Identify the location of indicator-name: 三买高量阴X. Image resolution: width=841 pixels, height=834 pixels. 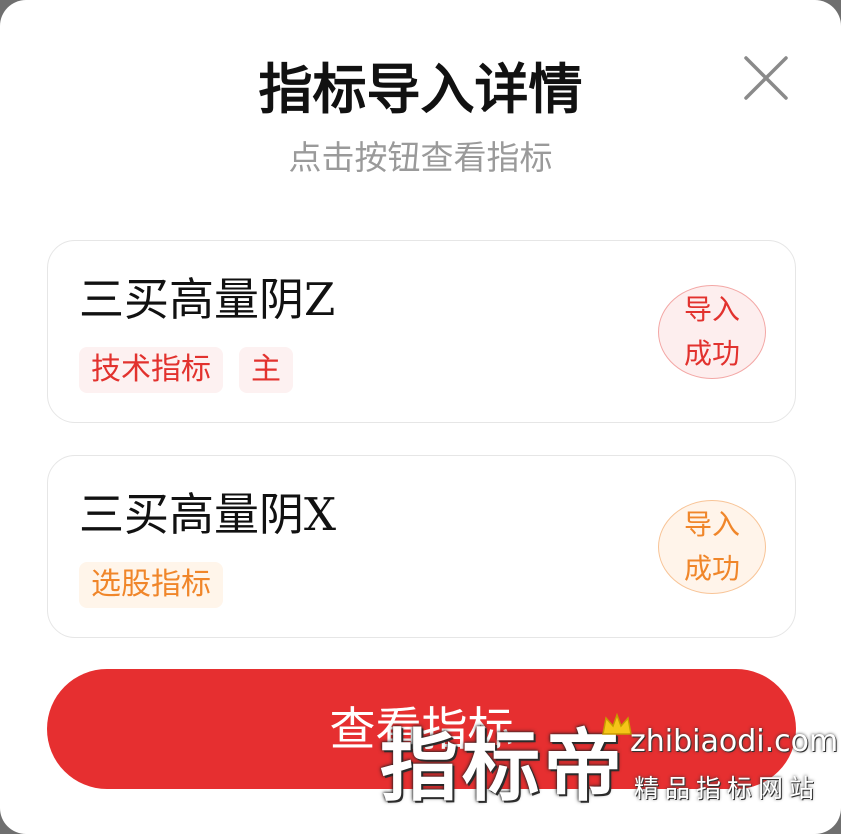
(208, 514).